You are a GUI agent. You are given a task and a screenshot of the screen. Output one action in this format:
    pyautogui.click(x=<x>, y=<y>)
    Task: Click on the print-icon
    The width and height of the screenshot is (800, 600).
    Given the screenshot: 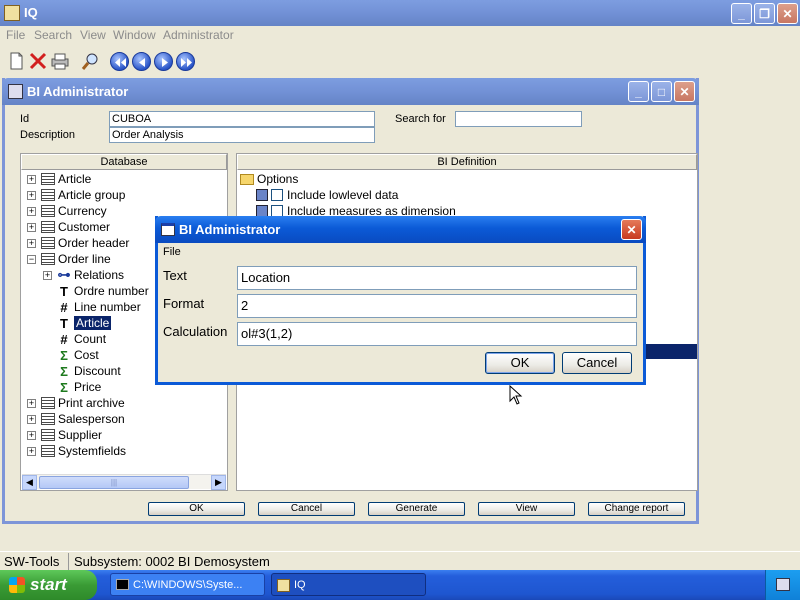 What is the action you would take?
    pyautogui.click(x=60, y=61)
    